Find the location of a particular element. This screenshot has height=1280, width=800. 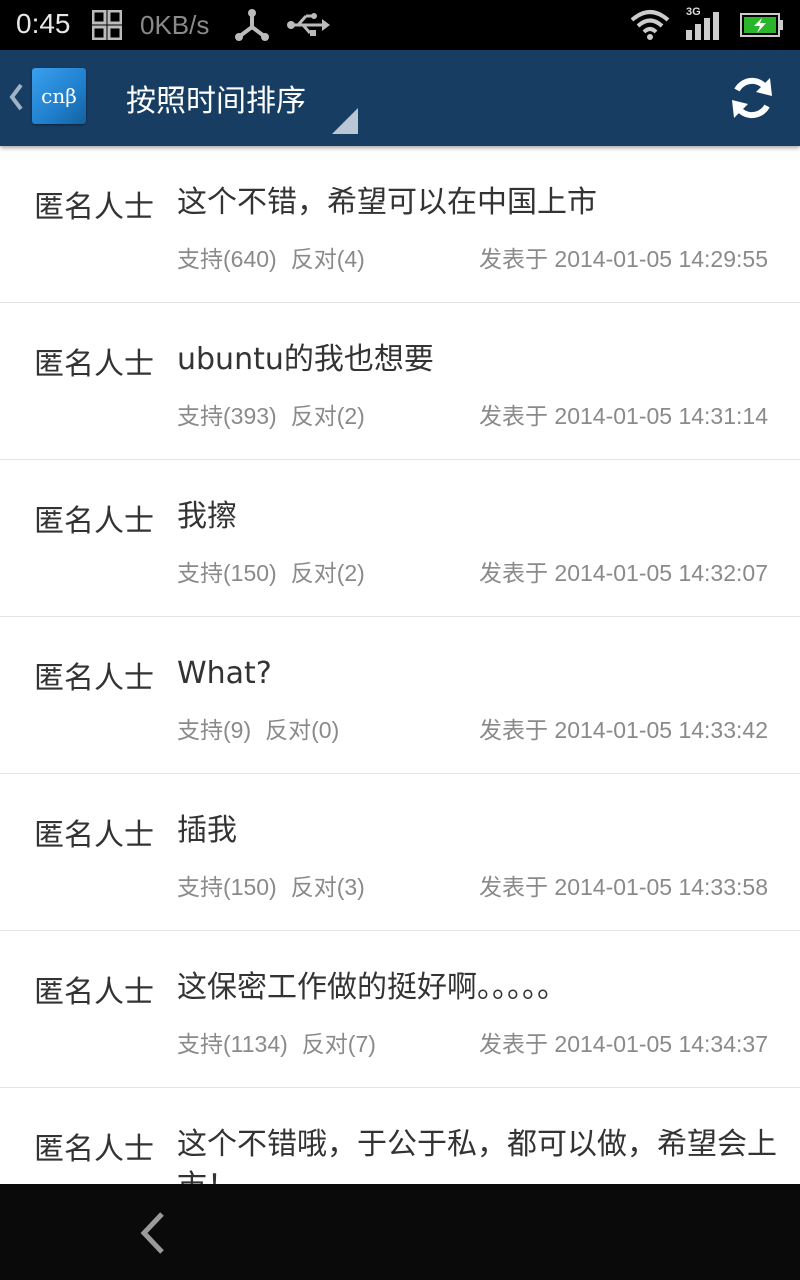

comment-timestamp: 发表于 2014-01-05 14:33:58 is located at coordinates (623, 887).